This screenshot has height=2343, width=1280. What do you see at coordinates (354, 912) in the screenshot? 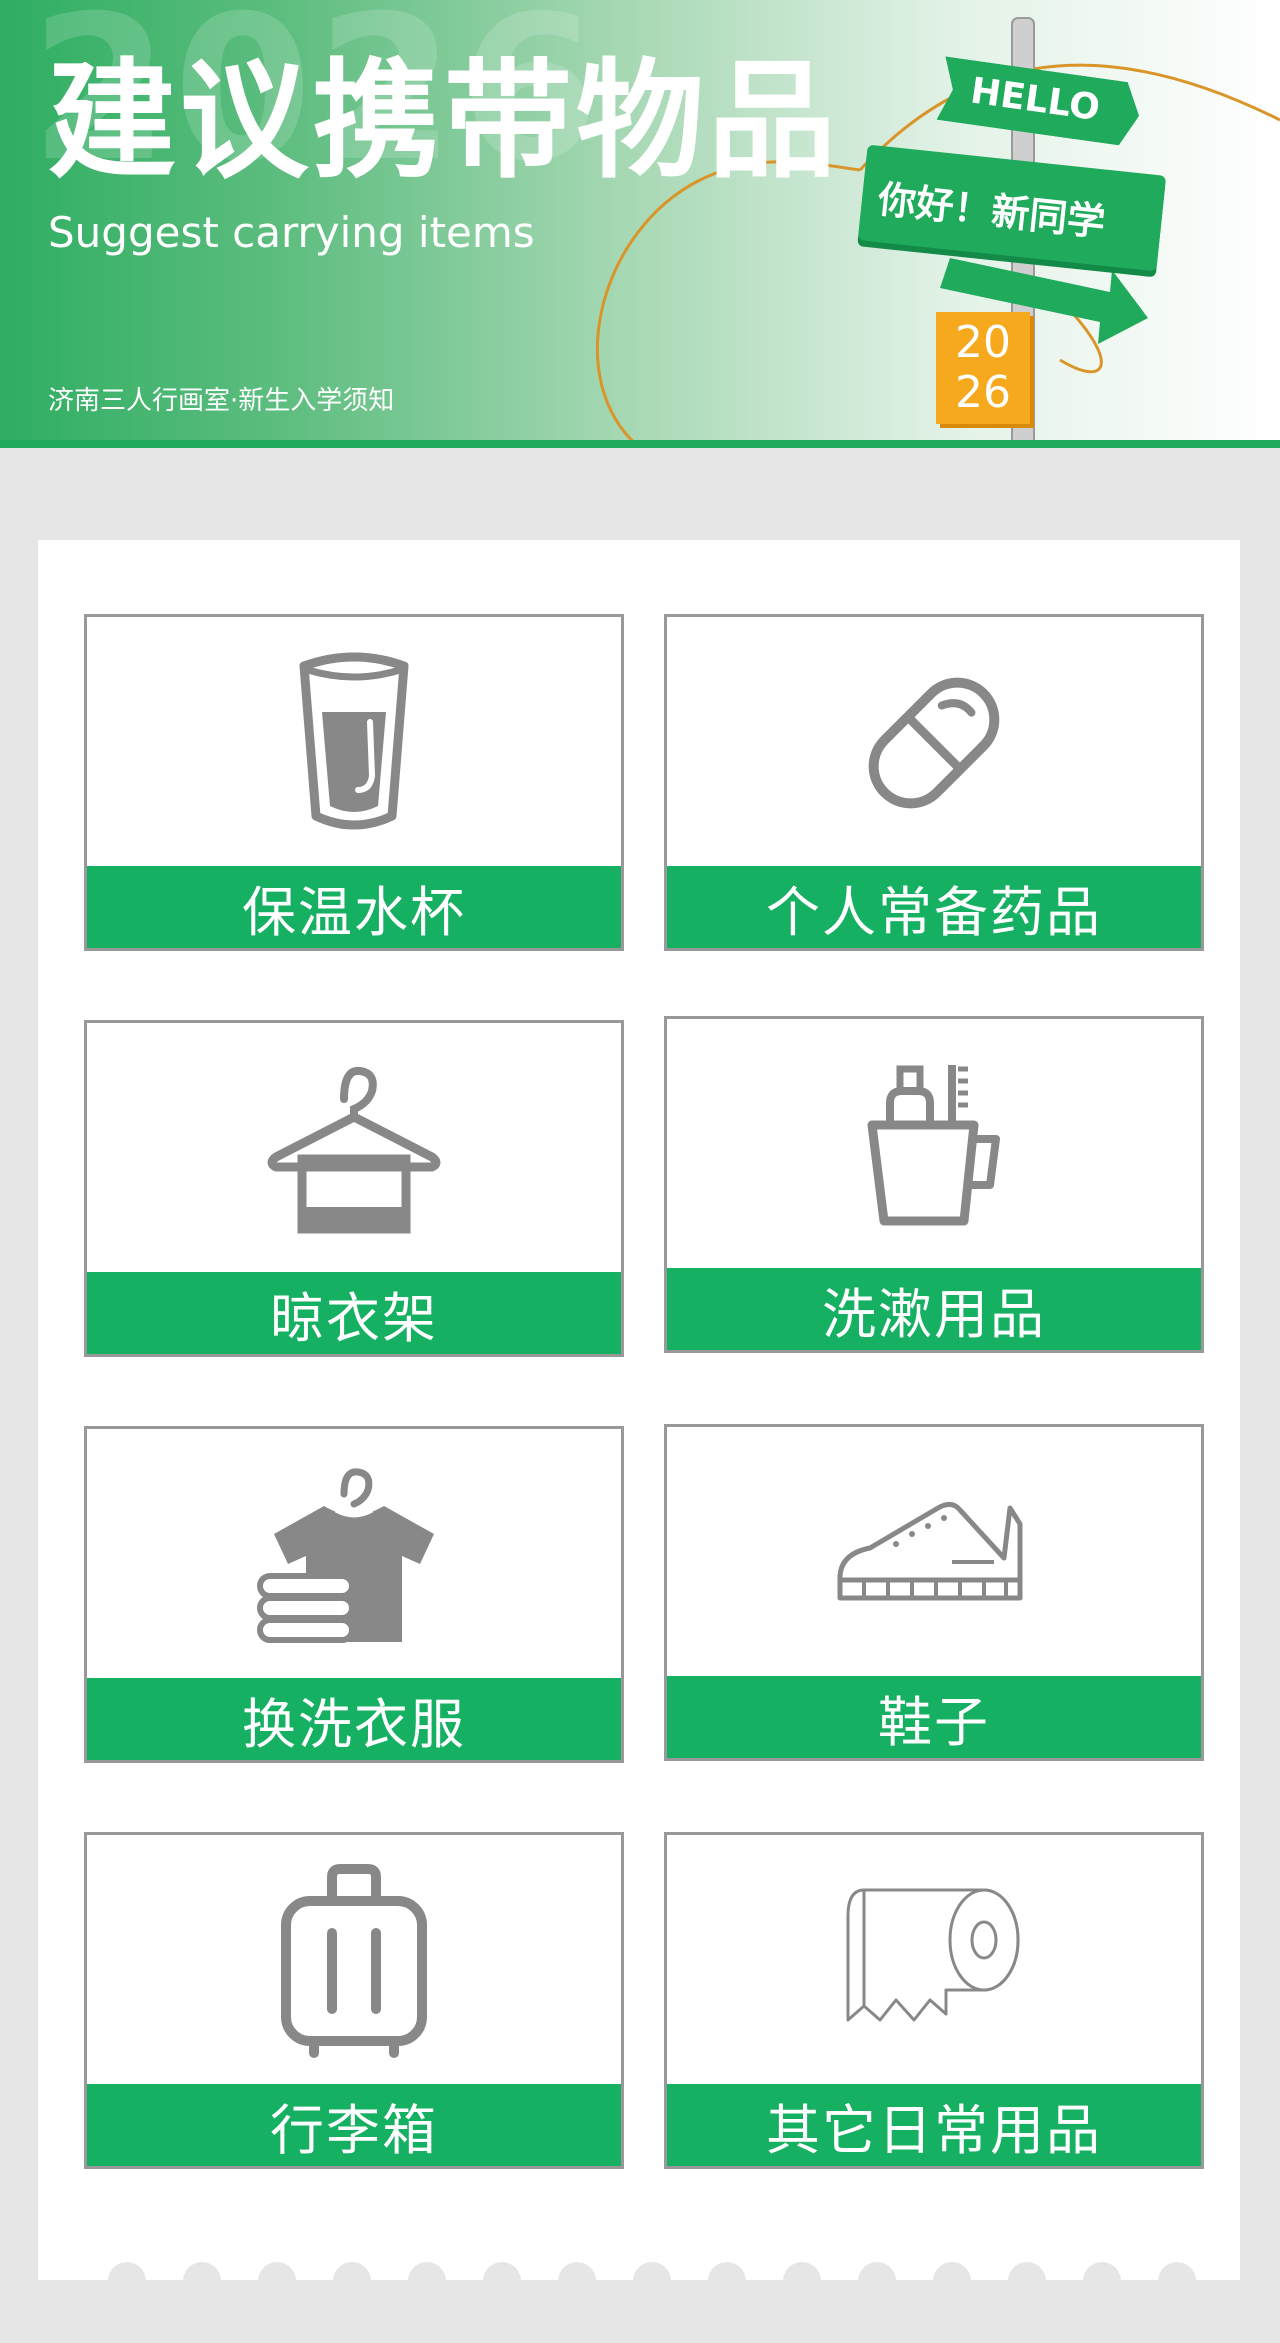
I see `item-label: 保温水杯` at bounding box center [354, 912].